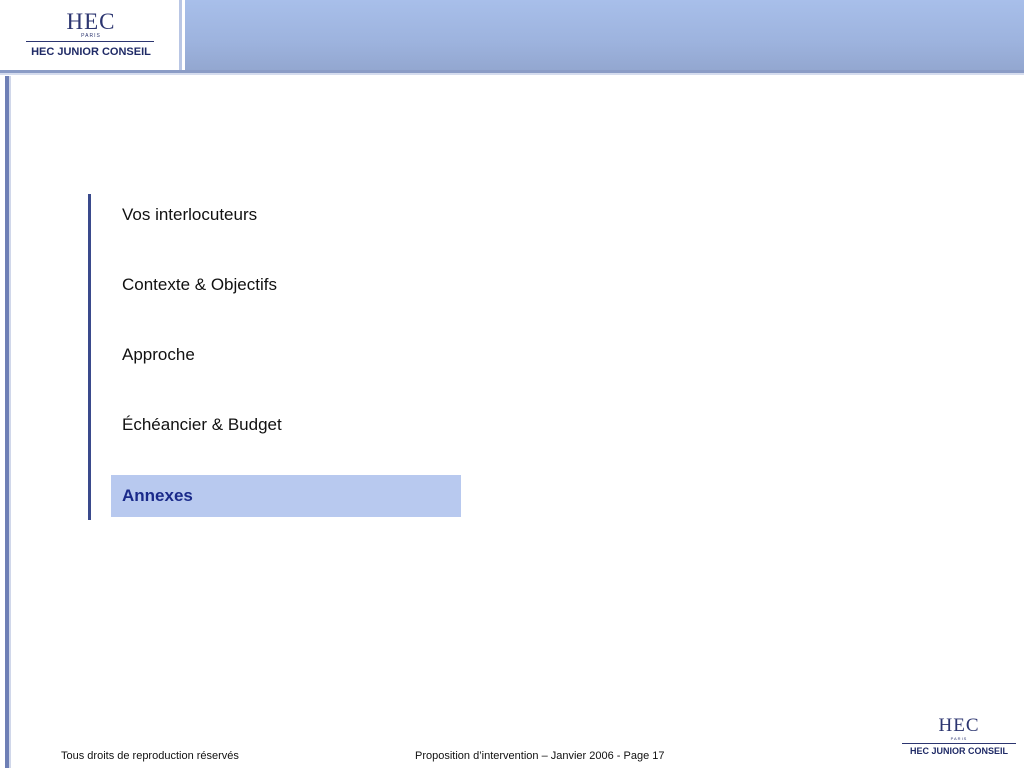 This screenshot has height=768, width=1024. What do you see at coordinates (10, 422) in the screenshot?
I see `left-margin-bar-light` at bounding box center [10, 422].